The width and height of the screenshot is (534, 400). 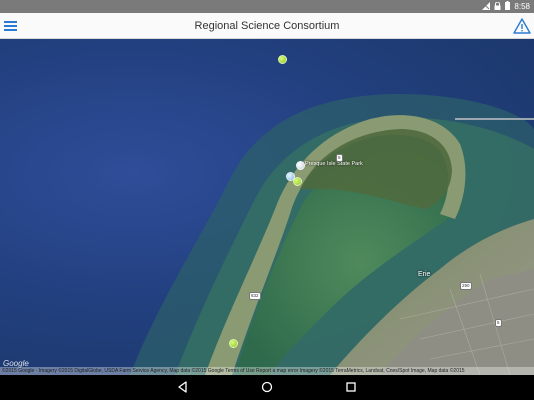 What do you see at coordinates (183, 387) in the screenshot?
I see `back-icon` at bounding box center [183, 387].